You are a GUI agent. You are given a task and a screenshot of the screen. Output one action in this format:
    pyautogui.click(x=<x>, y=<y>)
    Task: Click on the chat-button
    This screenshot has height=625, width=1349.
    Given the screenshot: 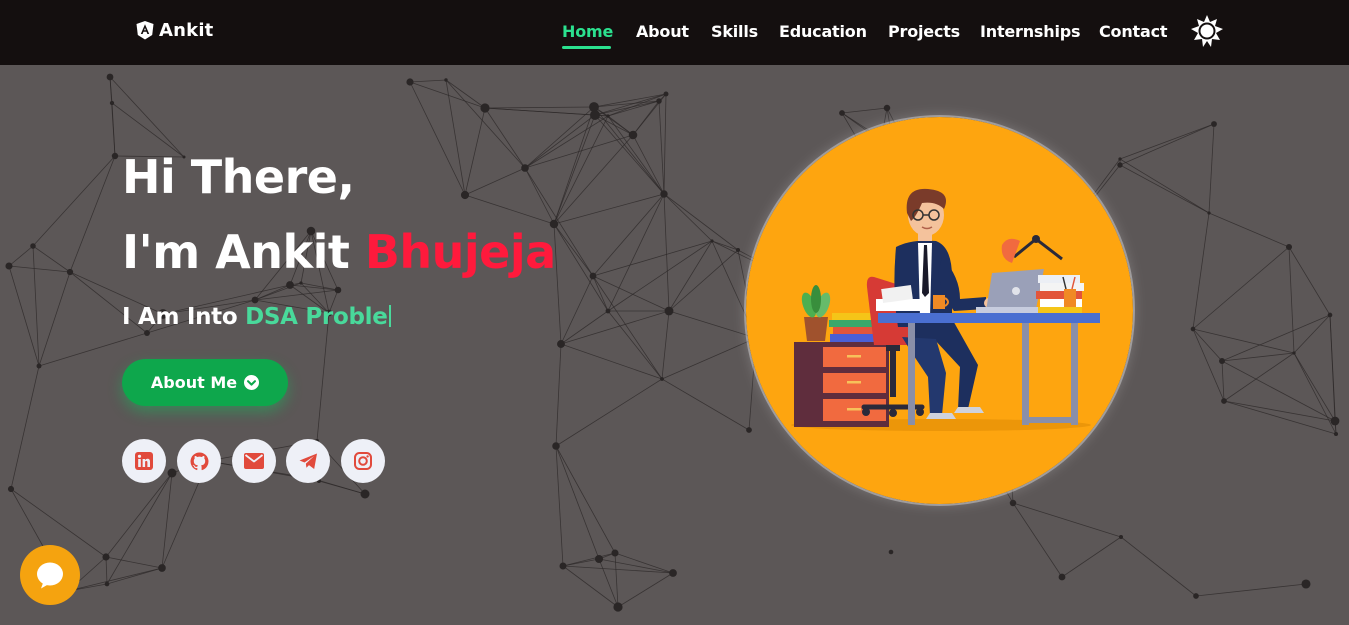 What is the action you would take?
    pyautogui.click(x=50, y=575)
    